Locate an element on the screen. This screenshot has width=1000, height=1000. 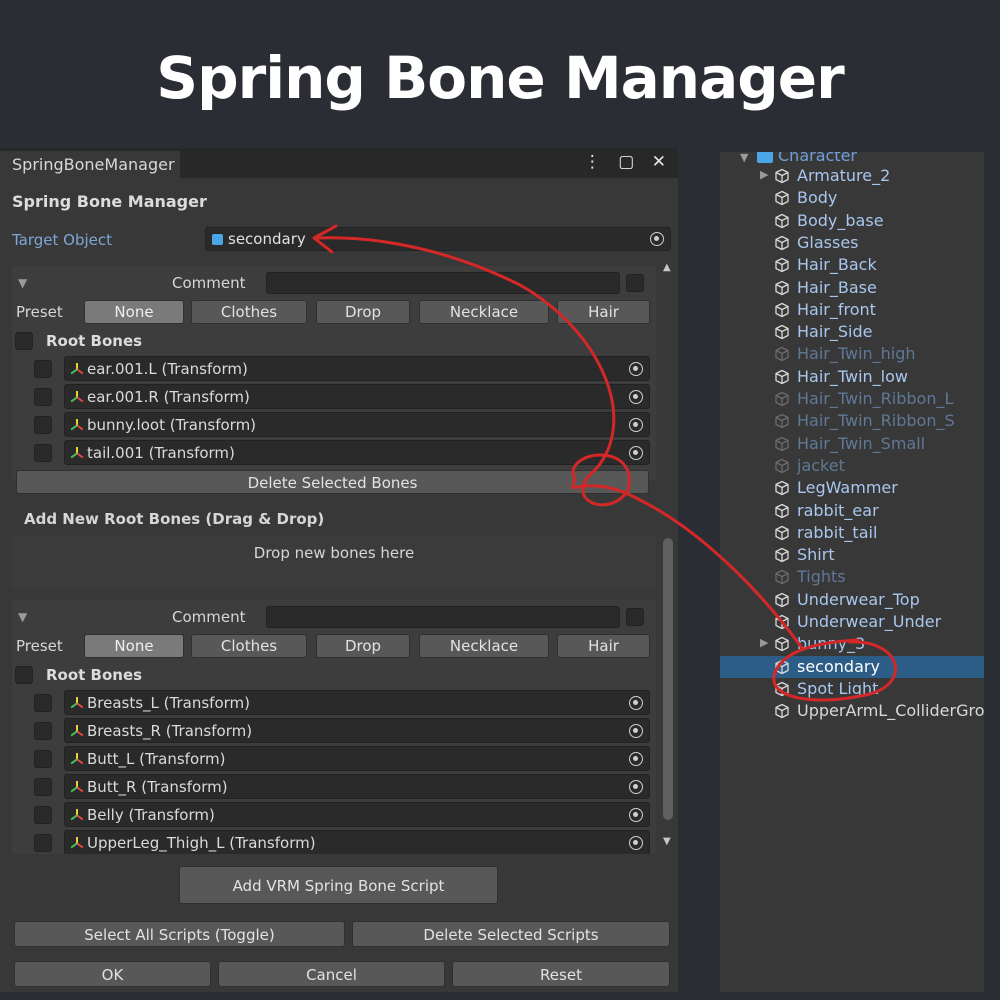
bone-field: Belly (Transform) is located at coordinates (357, 814).